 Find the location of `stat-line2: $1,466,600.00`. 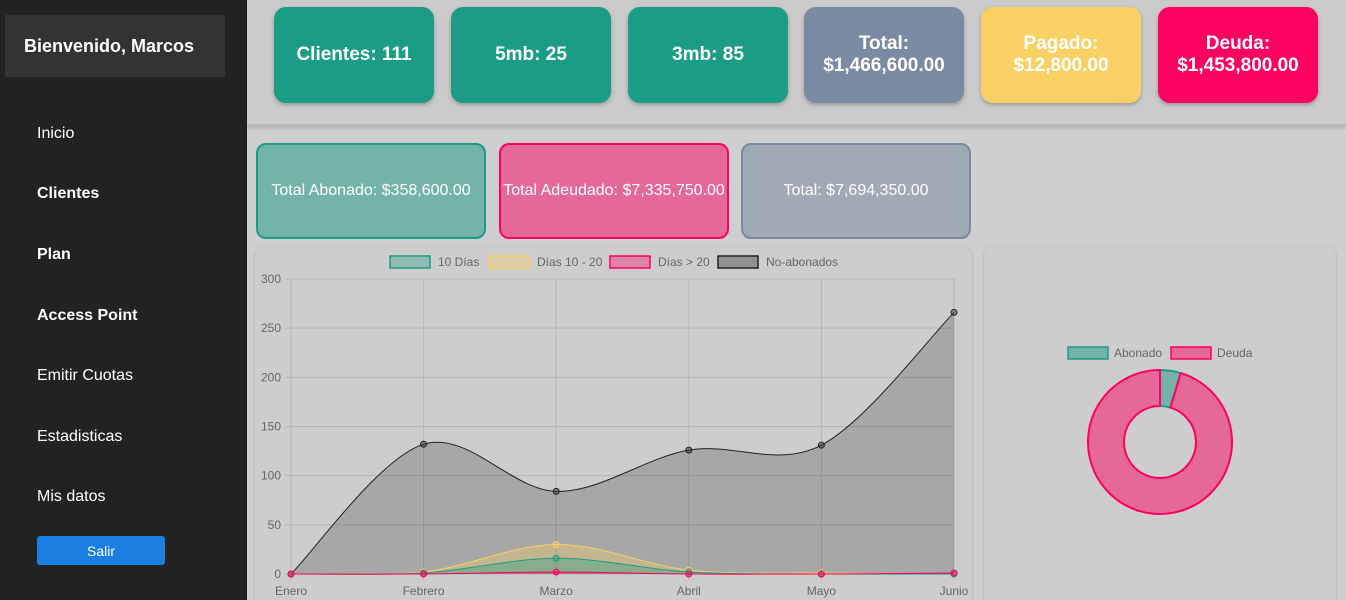

stat-line2: $1,466,600.00 is located at coordinates (884, 65).